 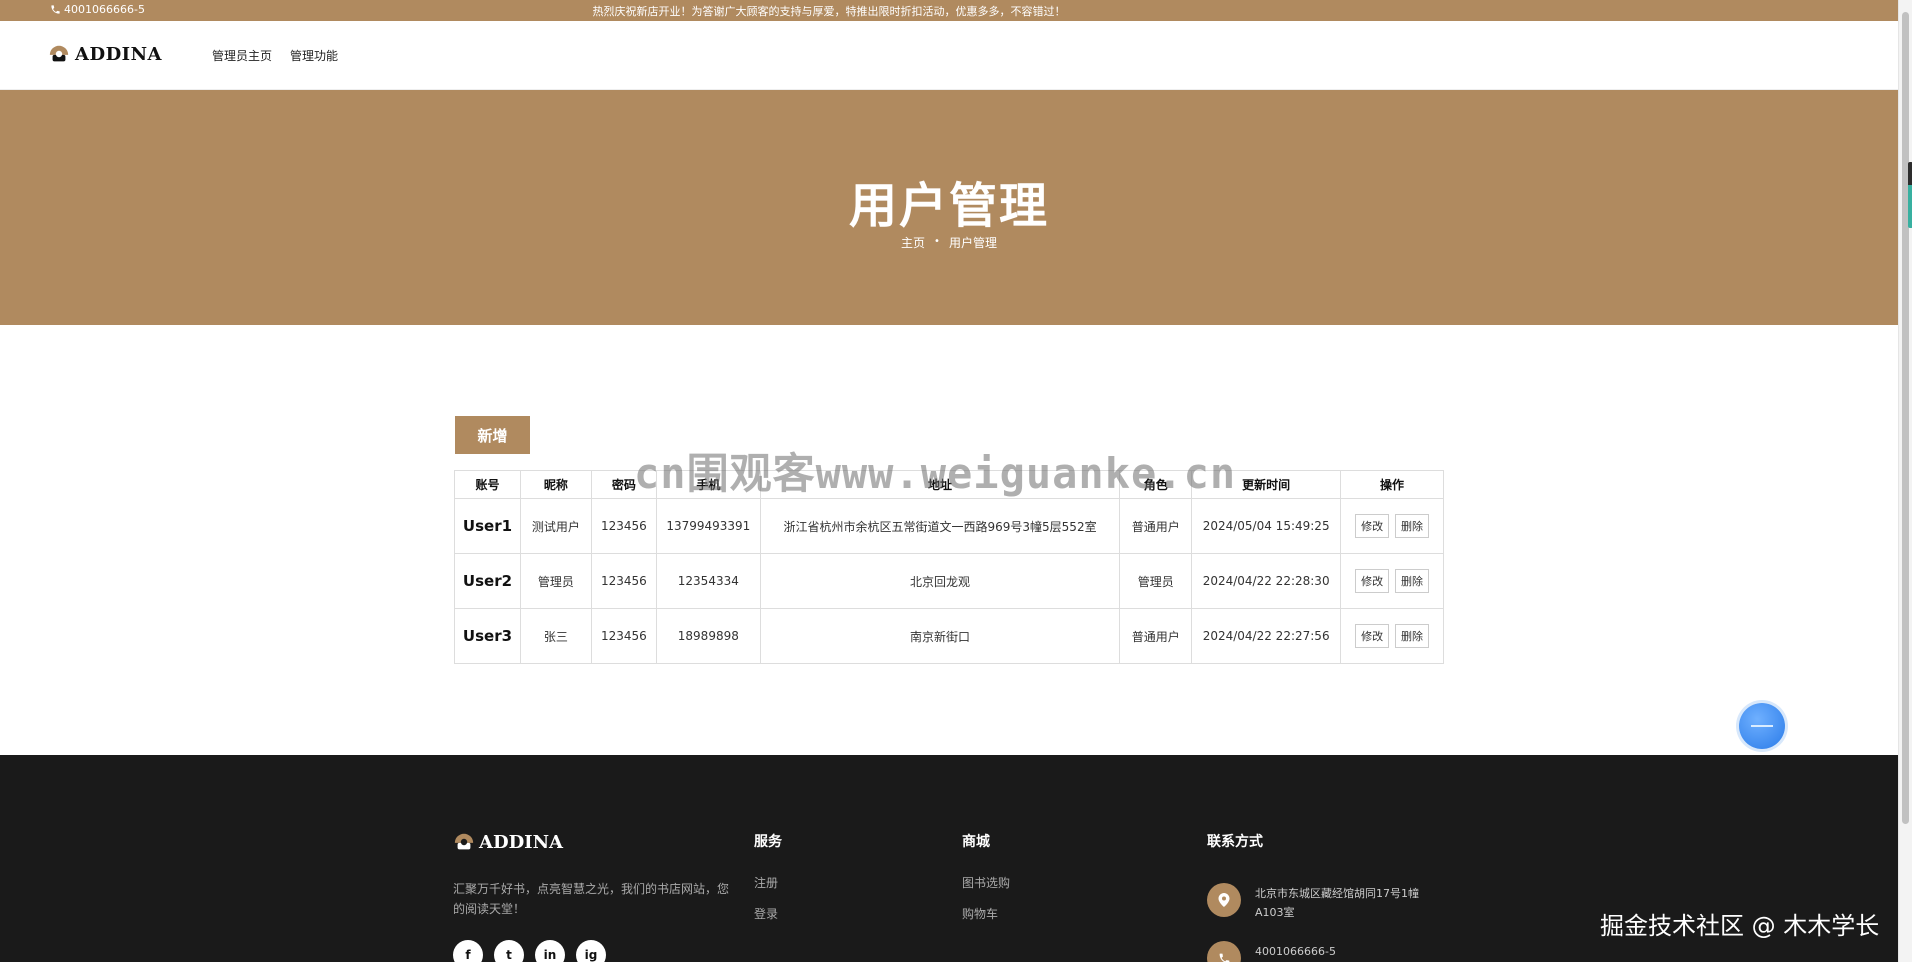 What do you see at coordinates (1740, 926) in the screenshot?
I see `source-credit-watermark: 掘金技术社区 @ 木木学长` at bounding box center [1740, 926].